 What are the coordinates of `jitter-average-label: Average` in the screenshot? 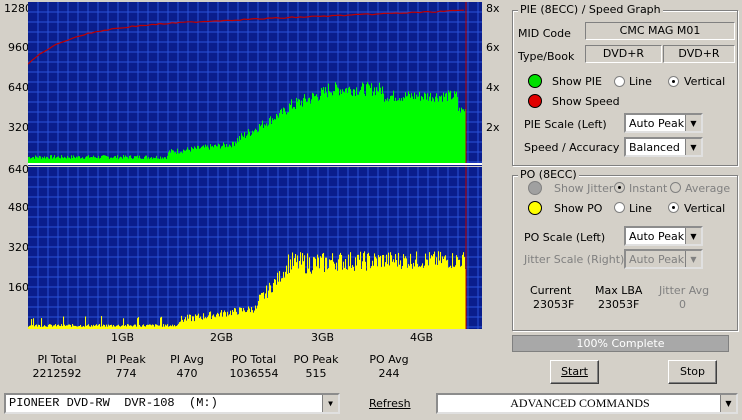 It's located at (708, 188).